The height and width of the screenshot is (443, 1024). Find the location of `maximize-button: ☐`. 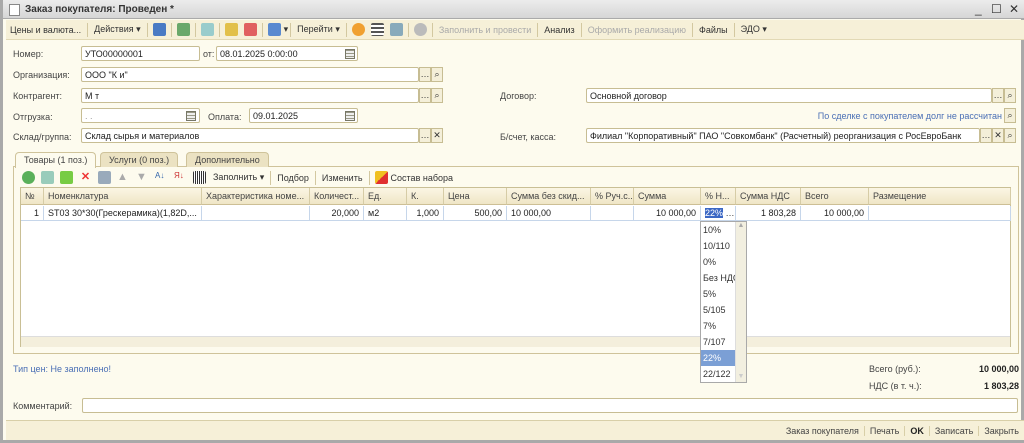

maximize-button: ☐ is located at coordinates (996, 9).